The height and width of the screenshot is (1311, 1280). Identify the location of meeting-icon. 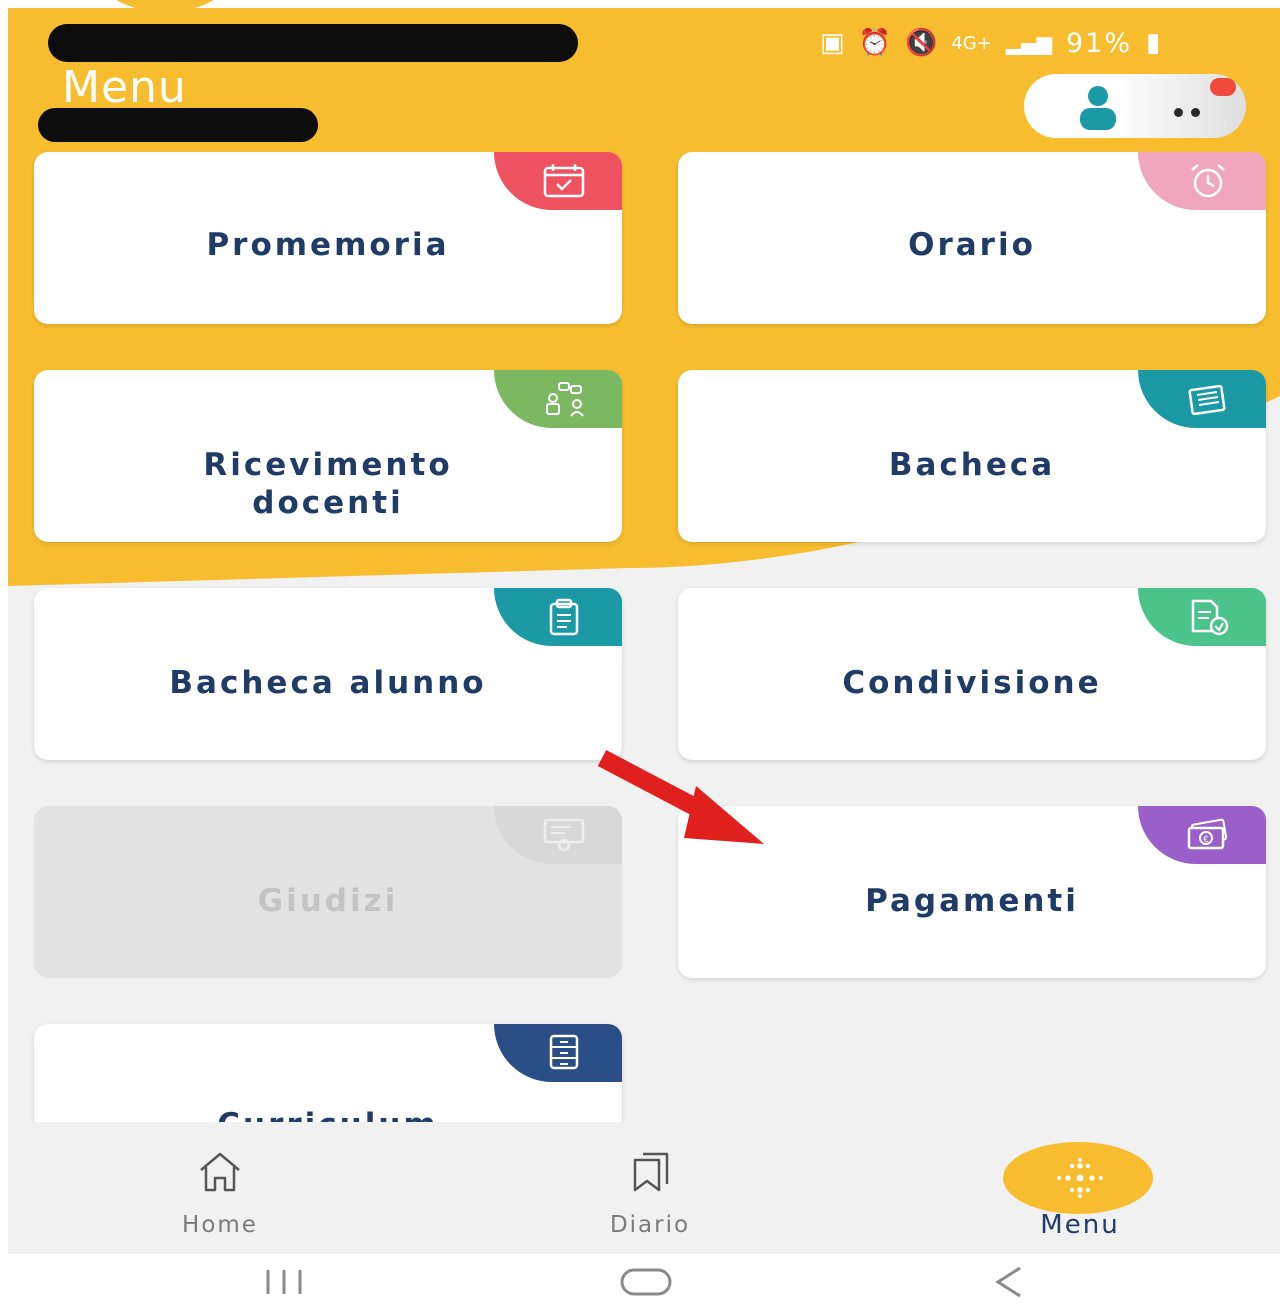
(565, 399).